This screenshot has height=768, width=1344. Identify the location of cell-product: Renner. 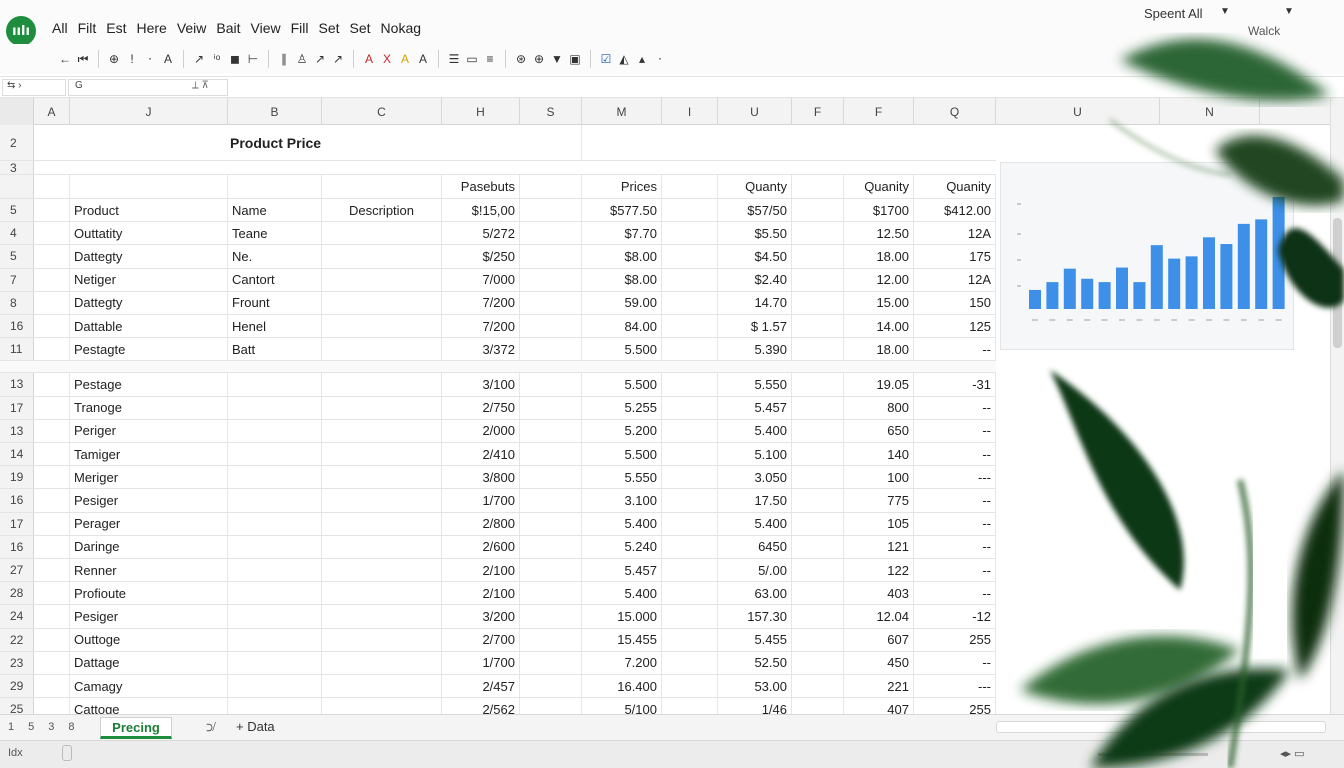
(149, 570).